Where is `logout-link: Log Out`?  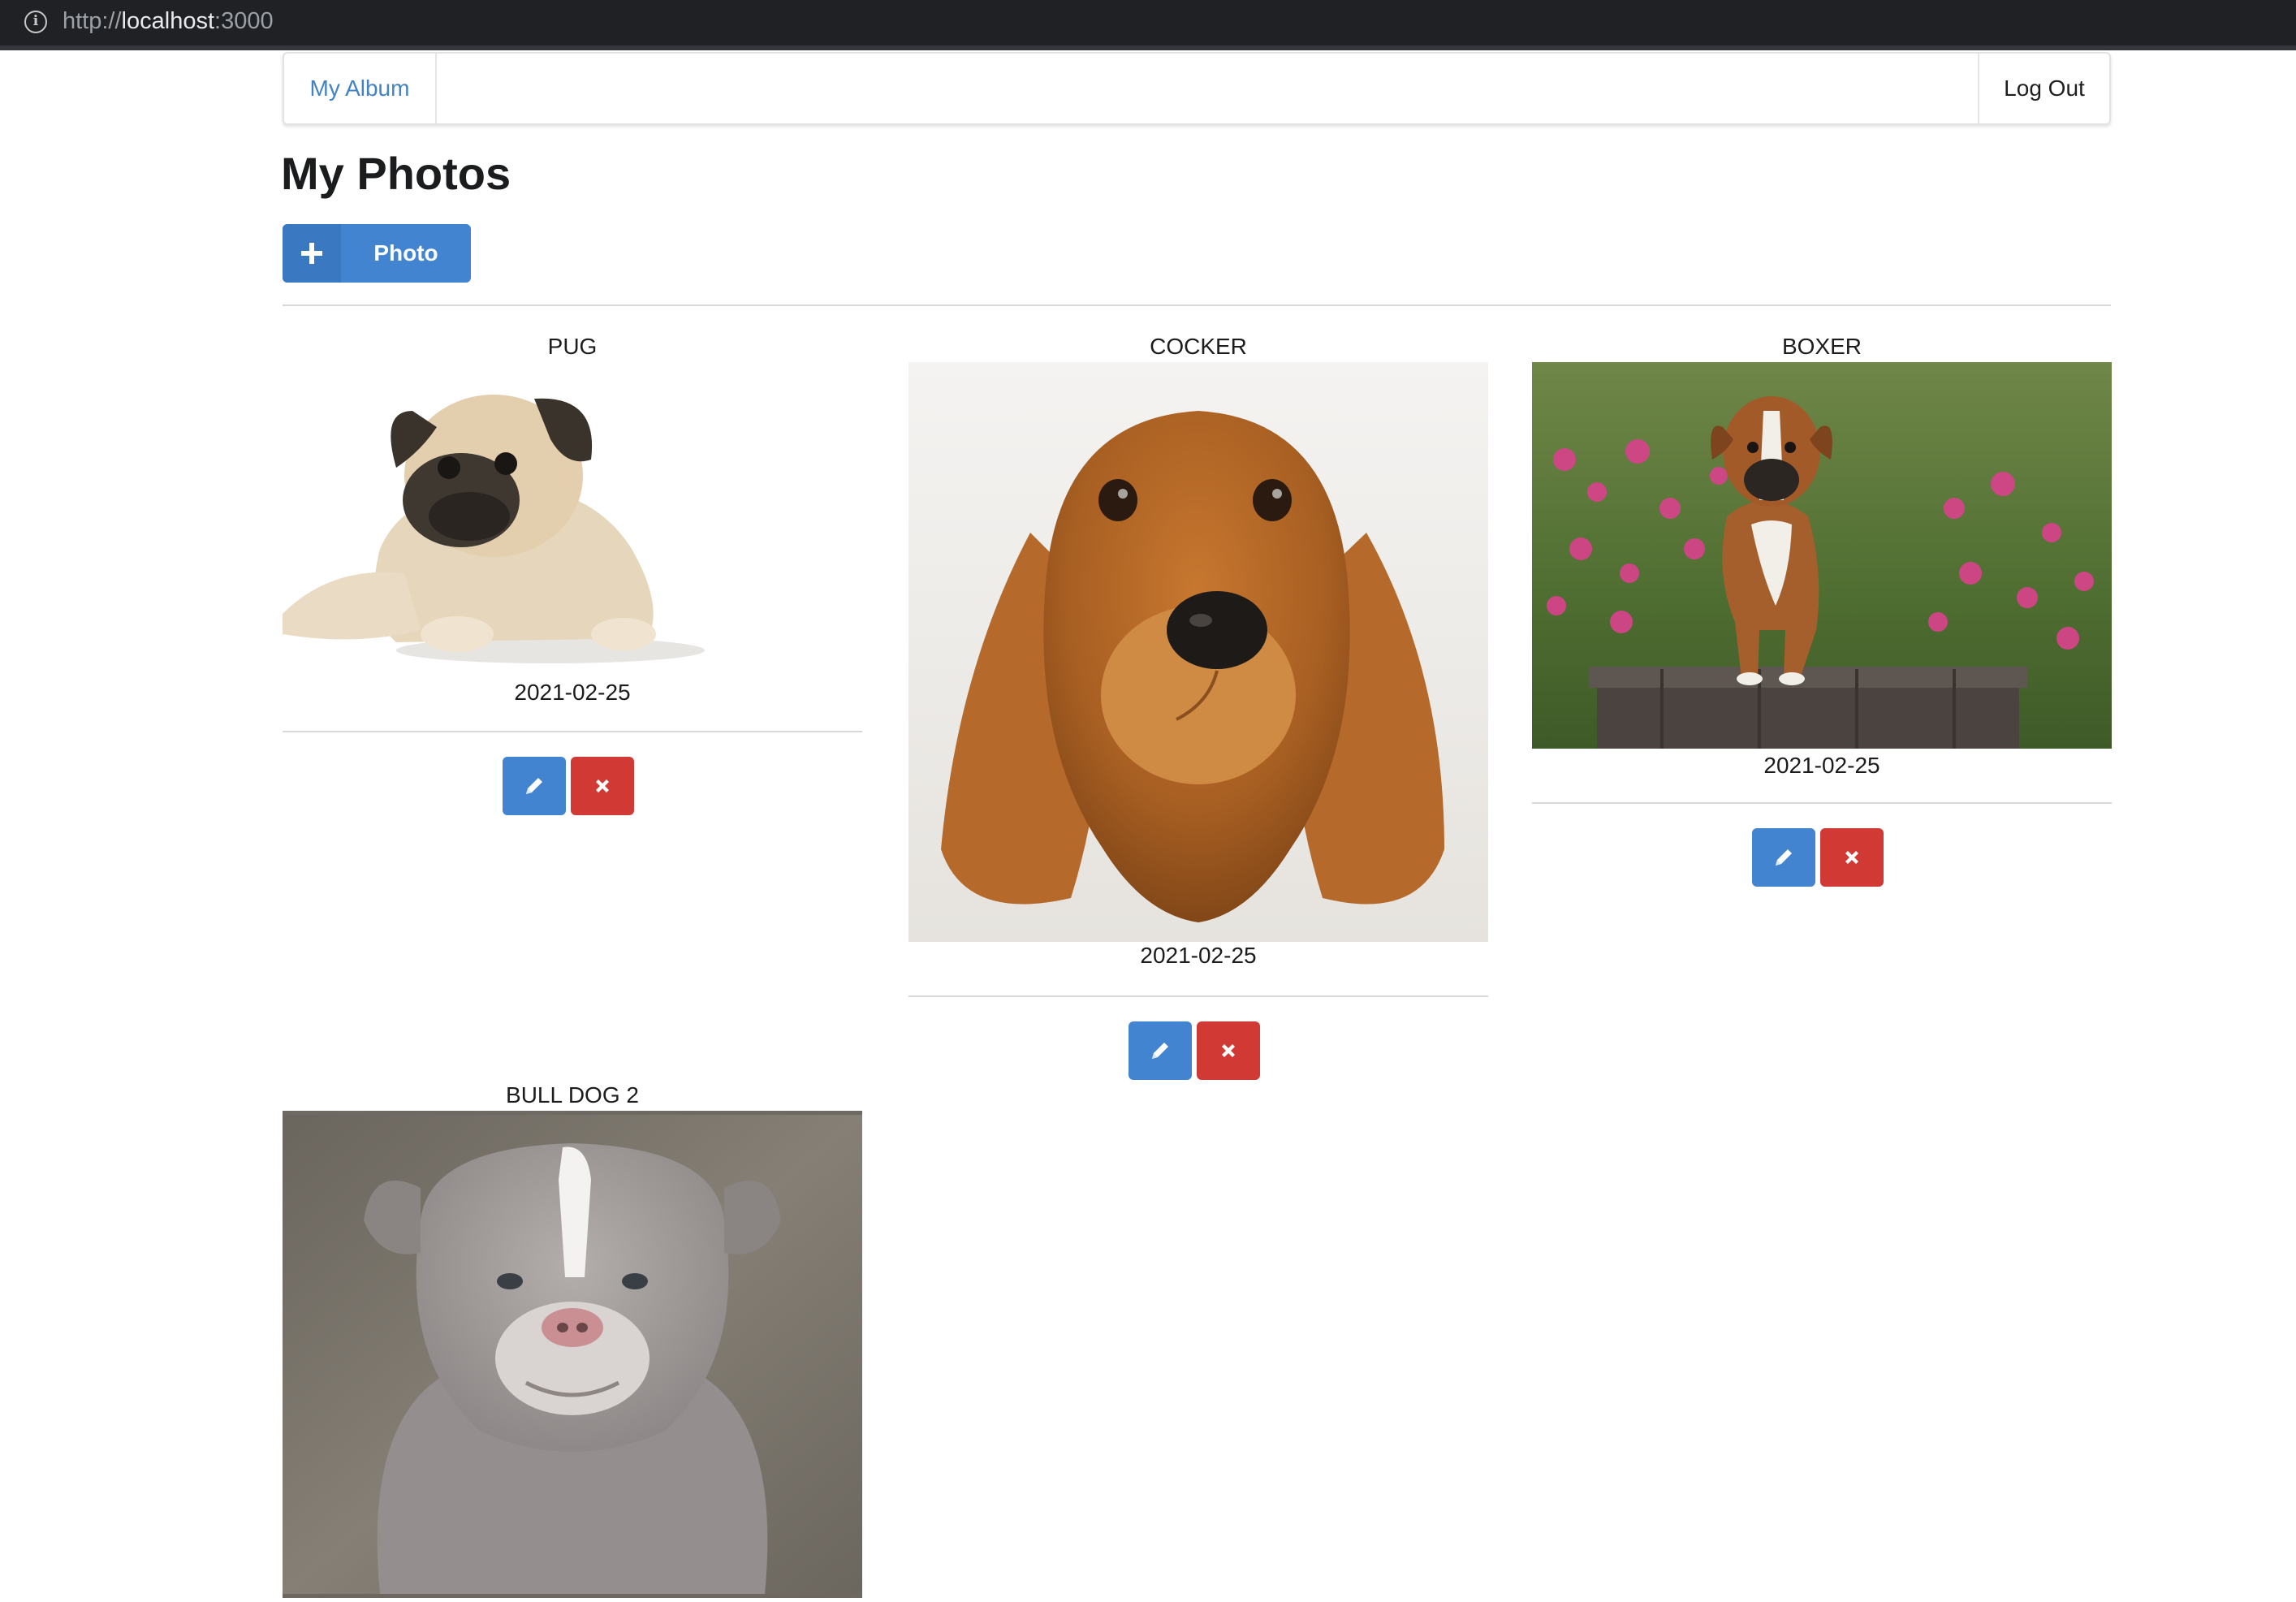
logout-link: Log Out is located at coordinates (2043, 88).